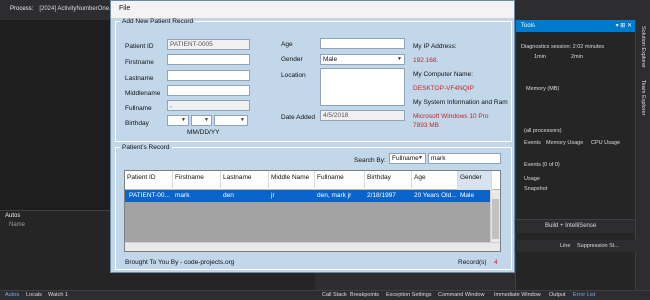  Describe the element at coordinates (517, 295) in the screenshot. I see `tab-immediate-window: Immediate Window` at that location.